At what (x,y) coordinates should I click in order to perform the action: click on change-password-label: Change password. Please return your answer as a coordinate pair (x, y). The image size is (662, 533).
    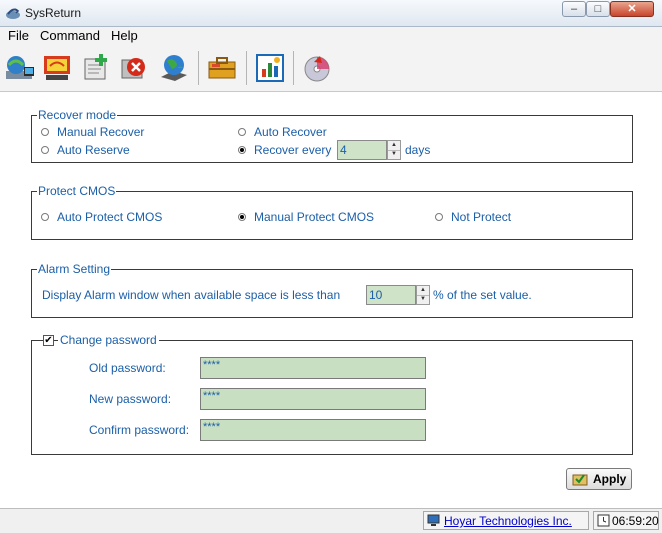
    Looking at the image, I should click on (108, 340).